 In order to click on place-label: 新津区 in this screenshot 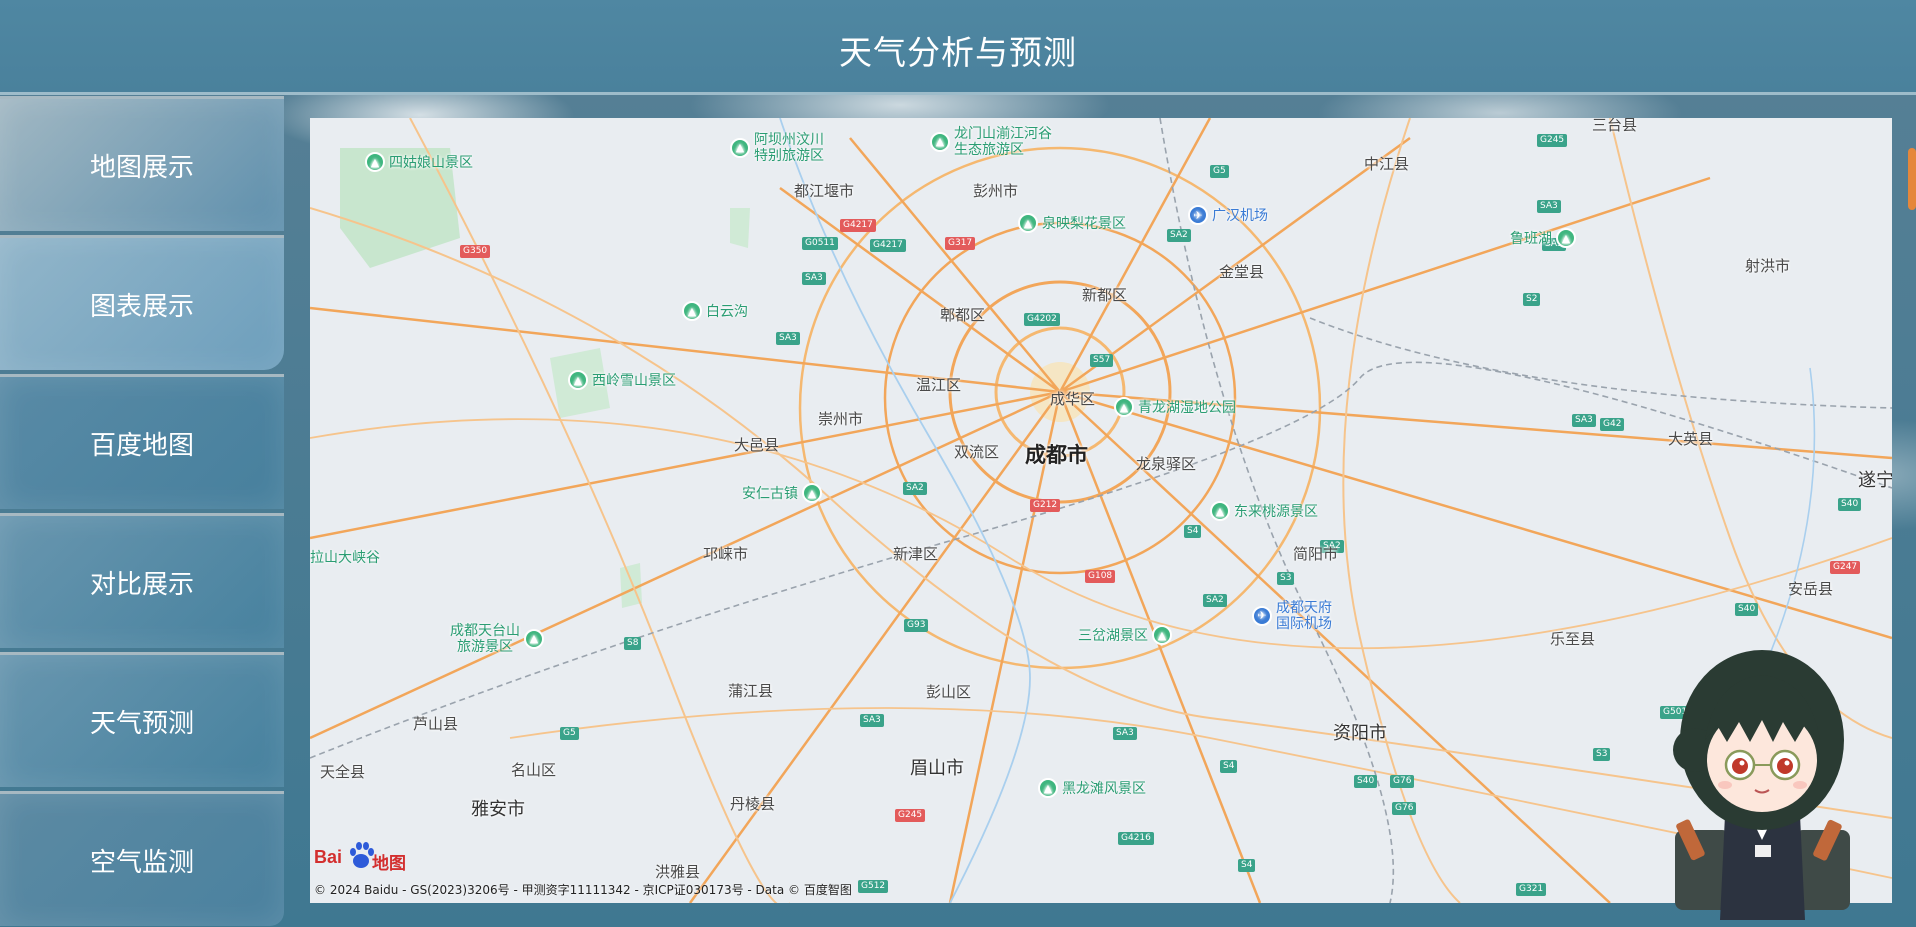, I will do `click(916, 554)`.